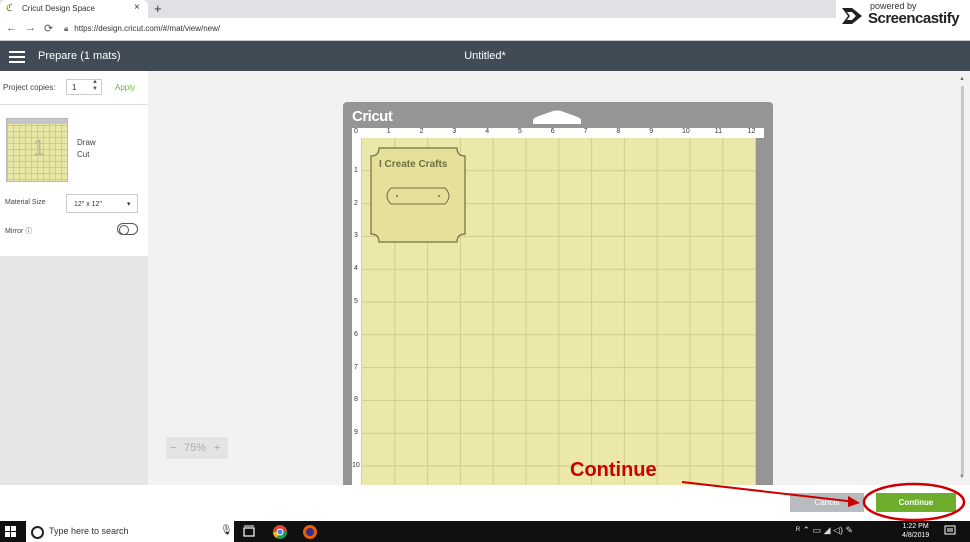  Describe the element at coordinates (520, 131) in the screenshot. I see `ruler-x-tick: 5` at that location.